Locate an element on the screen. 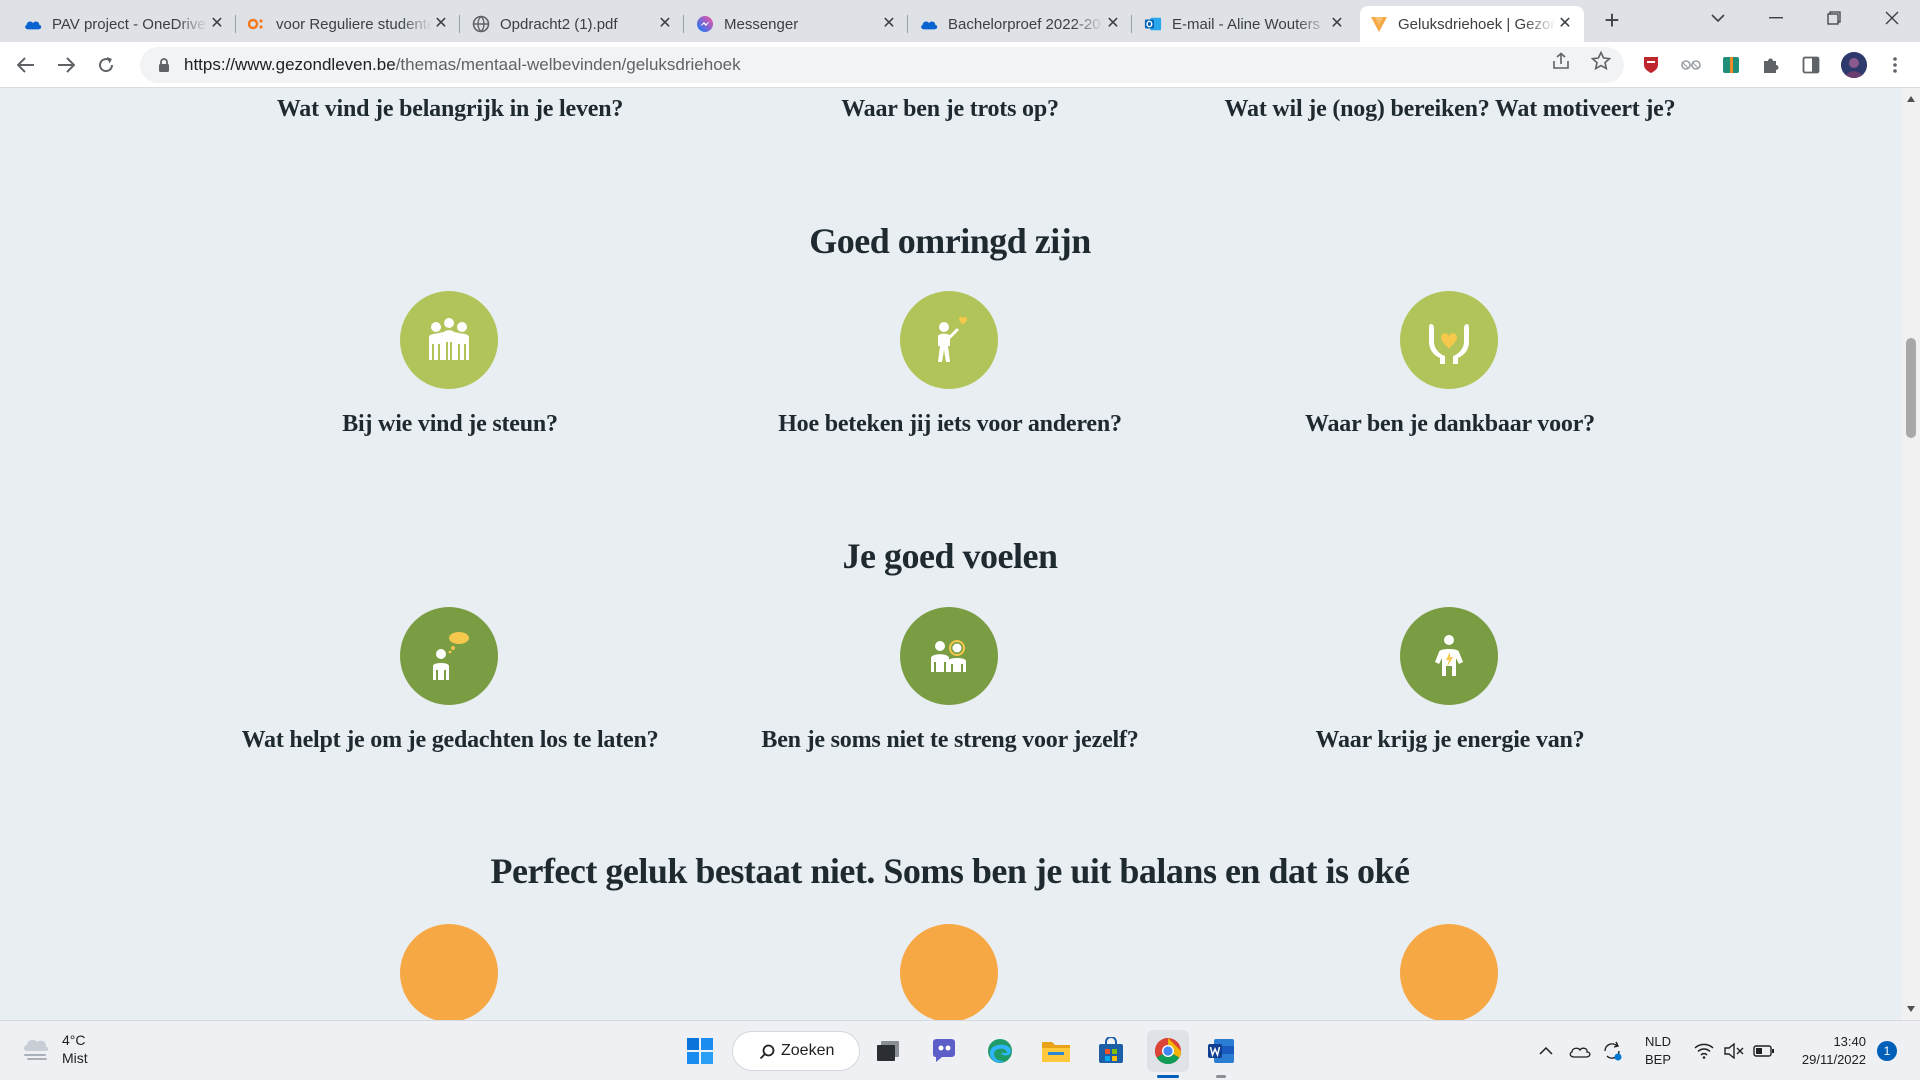 The image size is (1920, 1080). store-icon is located at coordinates (1111, 1050).